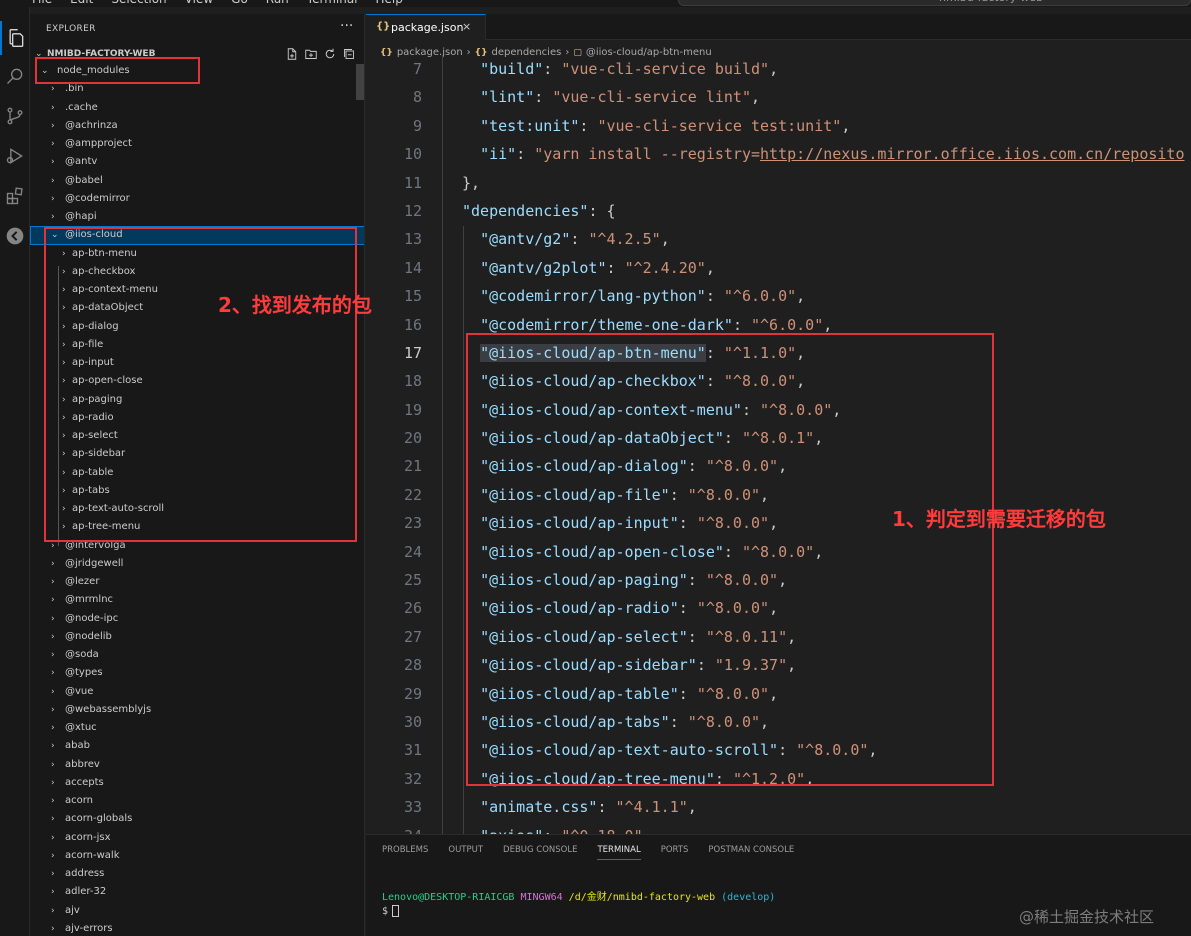  What do you see at coordinates (602, 210) in the screenshot?
I see `json-punct: : {` at bounding box center [602, 210].